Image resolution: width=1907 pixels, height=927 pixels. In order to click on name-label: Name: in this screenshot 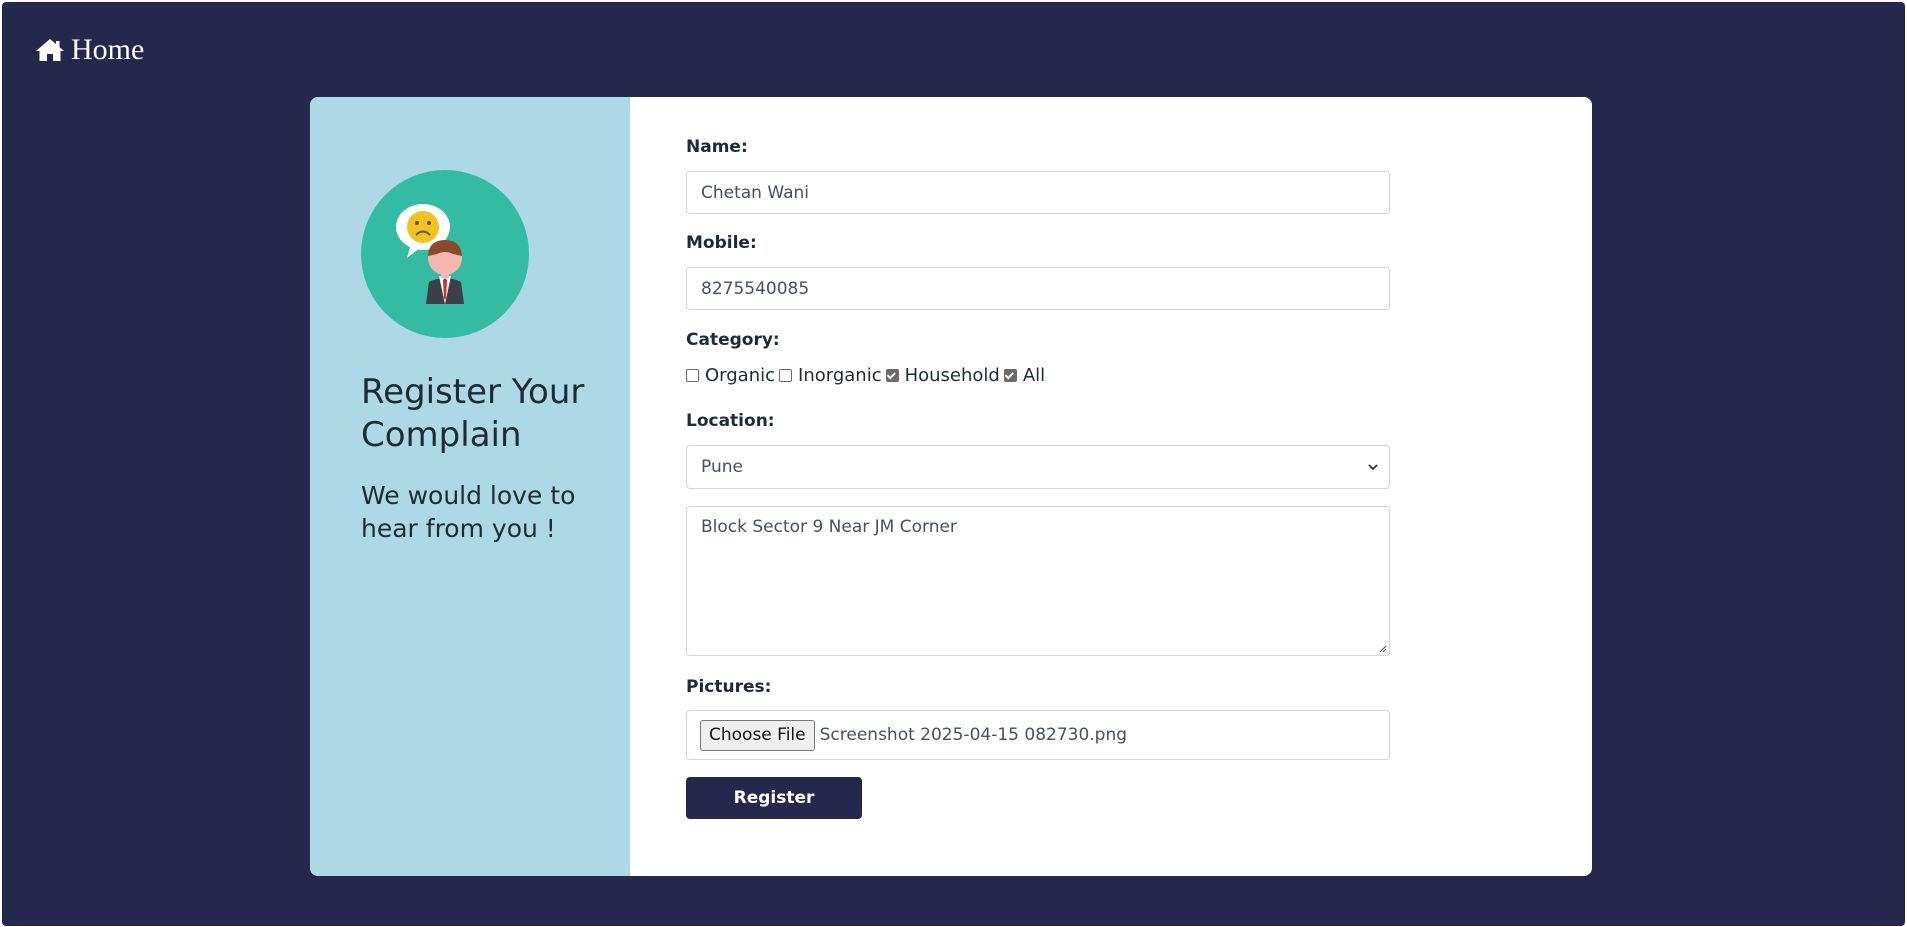, I will do `click(717, 147)`.